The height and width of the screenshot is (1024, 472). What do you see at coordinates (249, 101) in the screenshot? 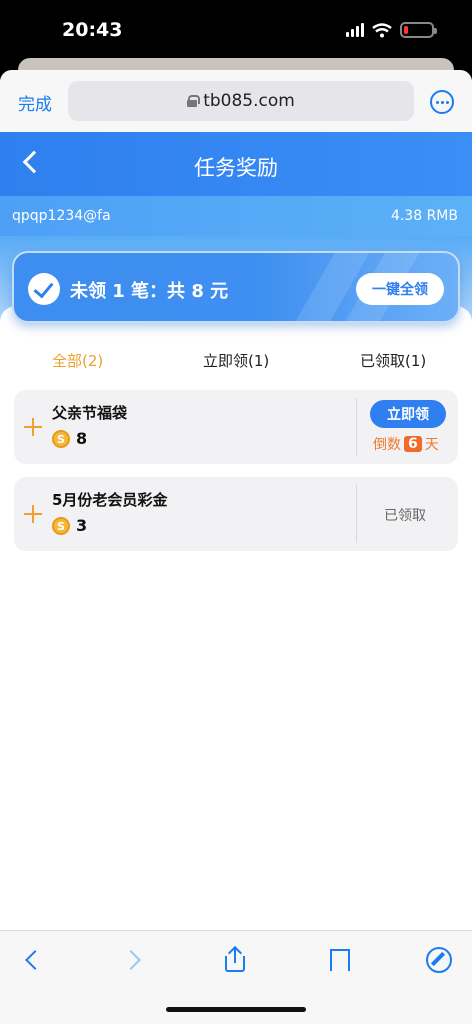
I see `url-text: tb085.com` at bounding box center [249, 101].